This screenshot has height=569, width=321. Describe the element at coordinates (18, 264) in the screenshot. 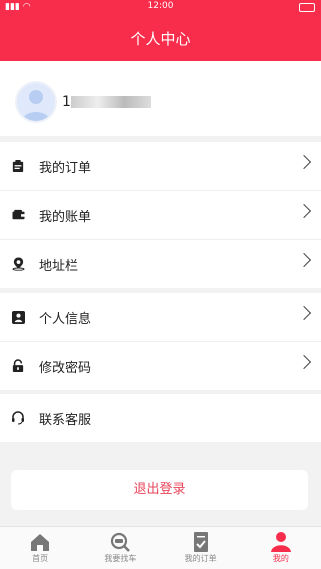

I see `location-pin-icon` at that location.